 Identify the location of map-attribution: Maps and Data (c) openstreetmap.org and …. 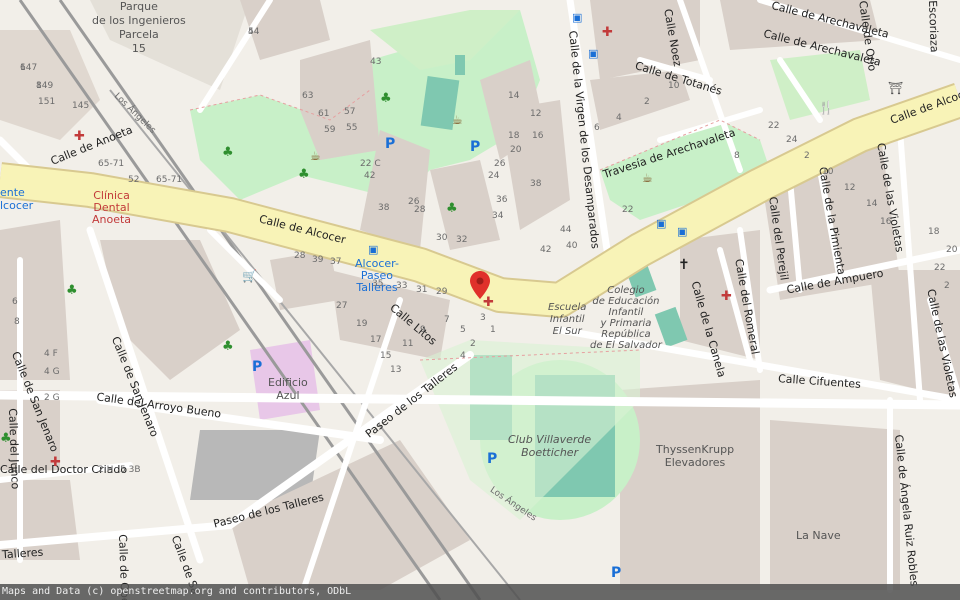
(480, 592).